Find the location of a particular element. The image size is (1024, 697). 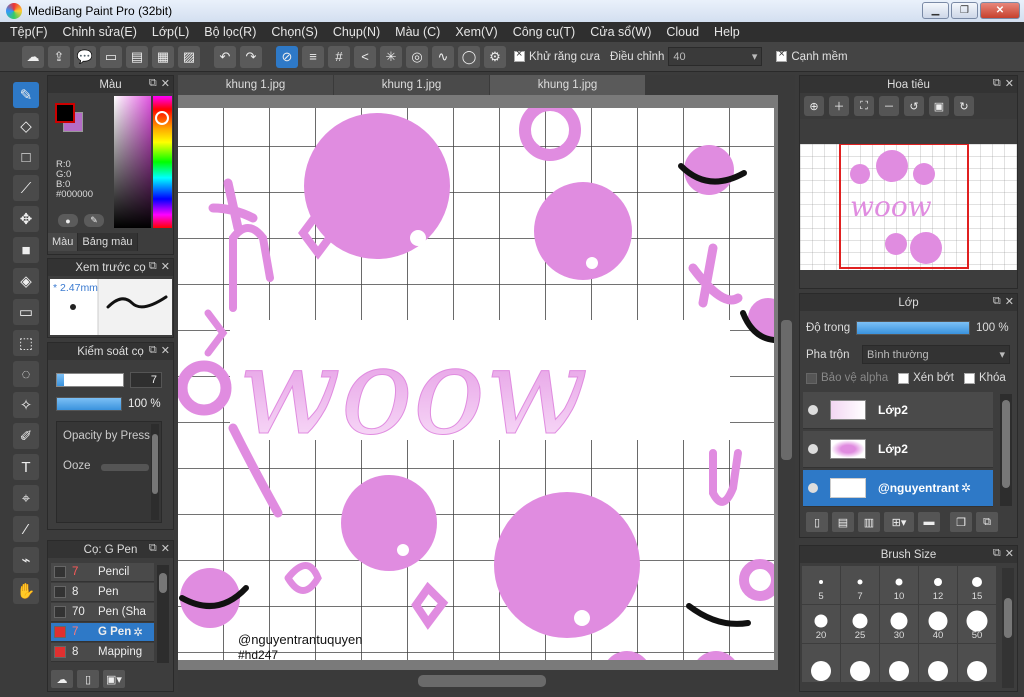

brush-size-option: 5 is located at coordinates (821, 585).